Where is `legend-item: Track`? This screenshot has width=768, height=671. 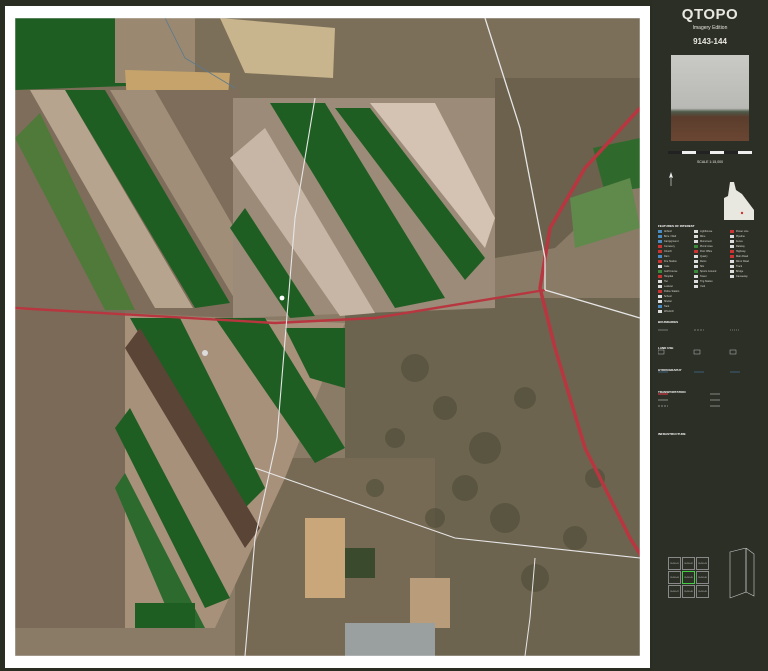
legend-item: Track is located at coordinates (736, 266).